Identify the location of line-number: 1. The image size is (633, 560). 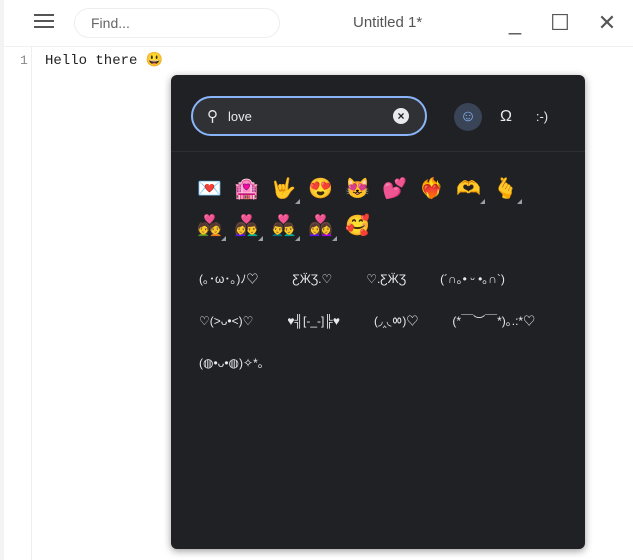
(24, 60).